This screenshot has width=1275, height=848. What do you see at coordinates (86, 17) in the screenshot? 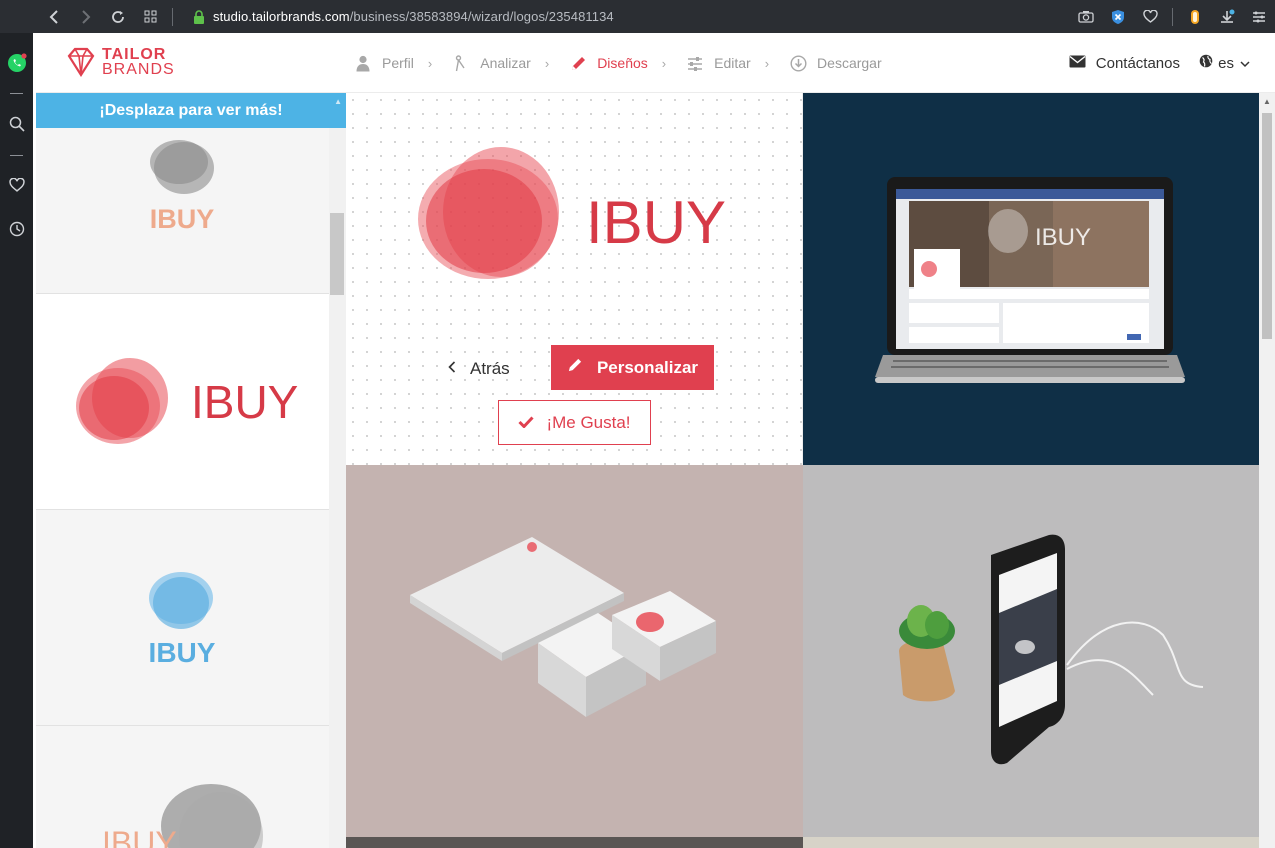
I see `forward-arrow-icon` at bounding box center [86, 17].